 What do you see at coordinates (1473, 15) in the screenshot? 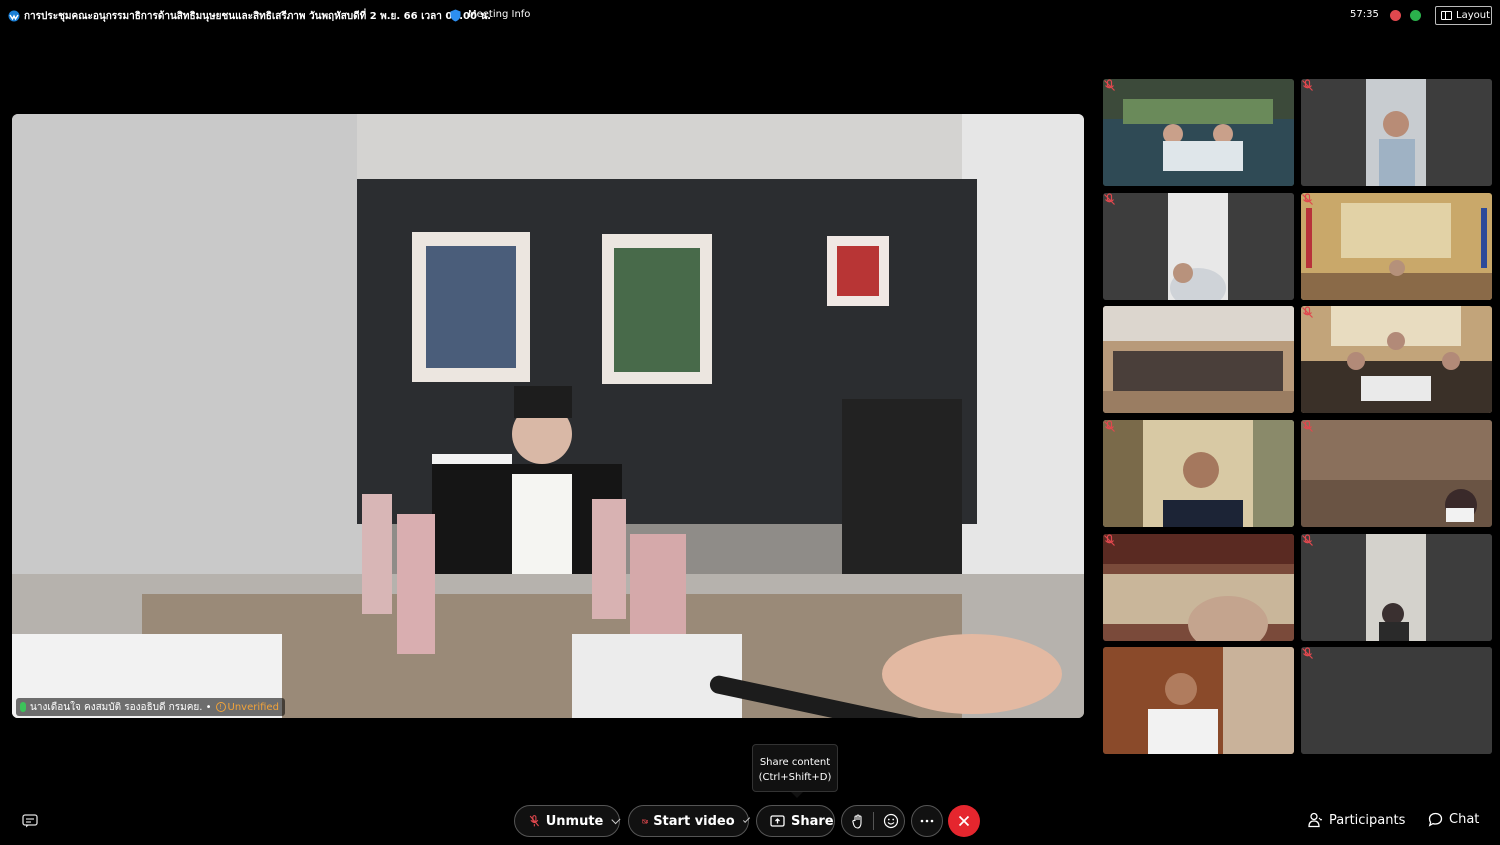
I see `layout-label: Layout` at bounding box center [1473, 15].